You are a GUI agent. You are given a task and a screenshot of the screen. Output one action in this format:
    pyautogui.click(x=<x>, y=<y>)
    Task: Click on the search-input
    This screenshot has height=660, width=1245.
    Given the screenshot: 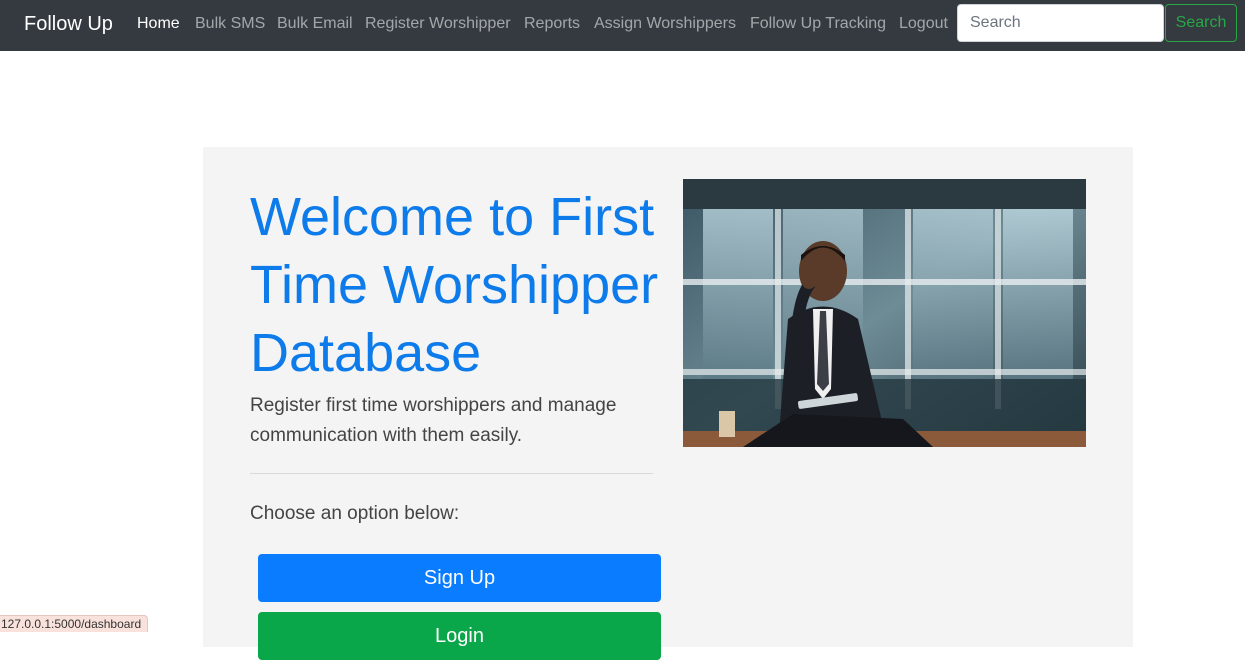 What is the action you would take?
    pyautogui.click(x=1060, y=23)
    